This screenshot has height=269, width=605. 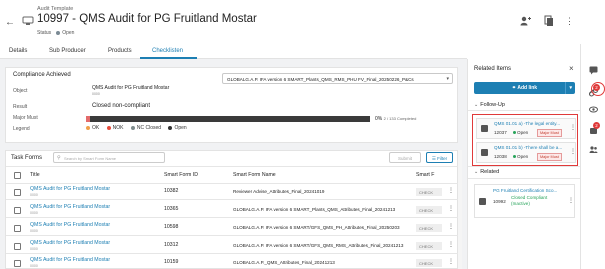 What do you see at coordinates (499, 201) in the screenshot?
I see `related-item-id: 10992` at bounding box center [499, 201].